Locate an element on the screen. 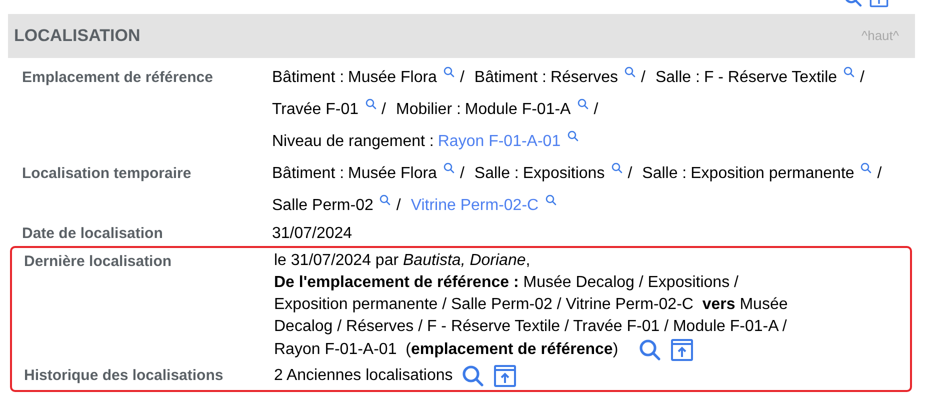 Image resolution: width=941 pixels, height=417 pixels. field-label: Date de localisation is located at coordinates (92, 234).